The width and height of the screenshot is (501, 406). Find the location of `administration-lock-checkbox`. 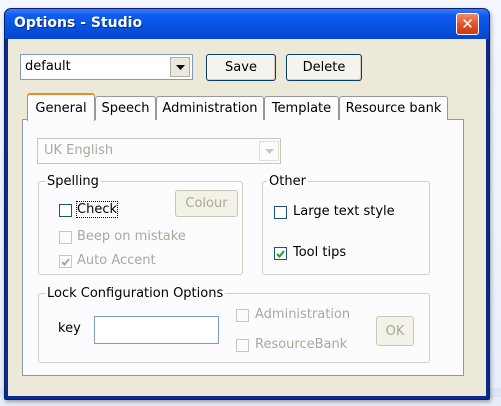

administration-lock-checkbox is located at coordinates (242, 315).